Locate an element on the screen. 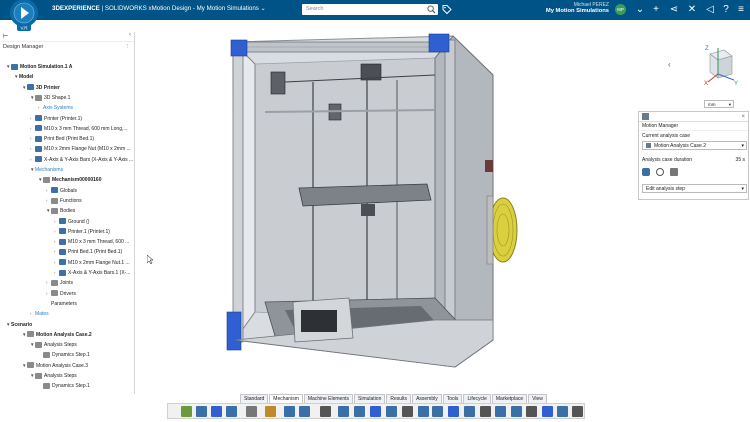  tree-item: ▼Mechanisms is located at coordinates (46, 170).